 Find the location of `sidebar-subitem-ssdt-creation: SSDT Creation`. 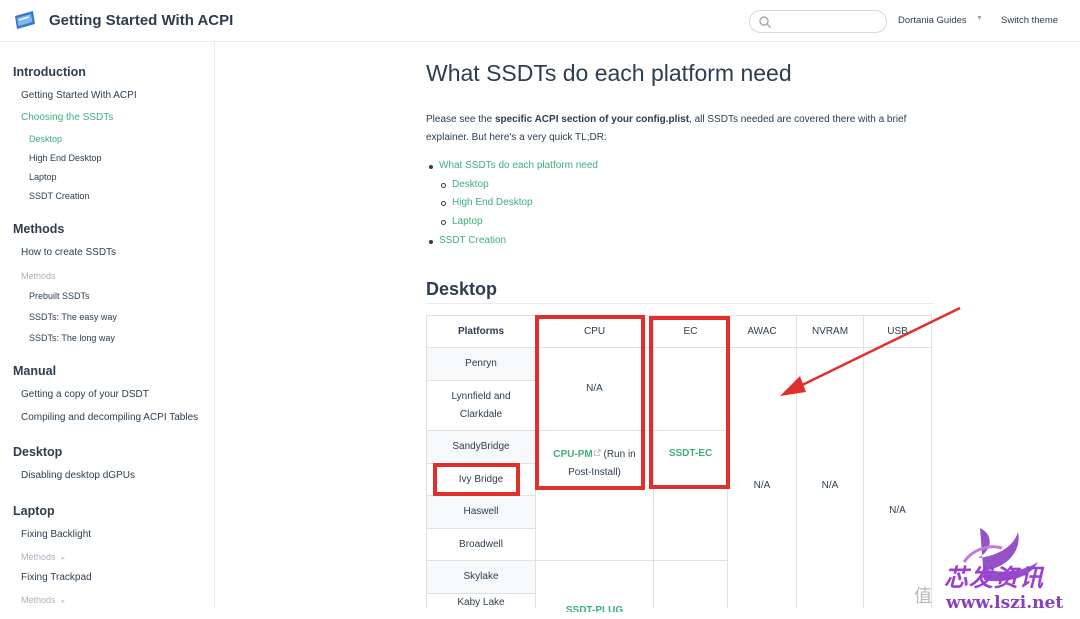

sidebar-subitem-ssdt-creation: SSDT Creation is located at coordinates (59, 196).